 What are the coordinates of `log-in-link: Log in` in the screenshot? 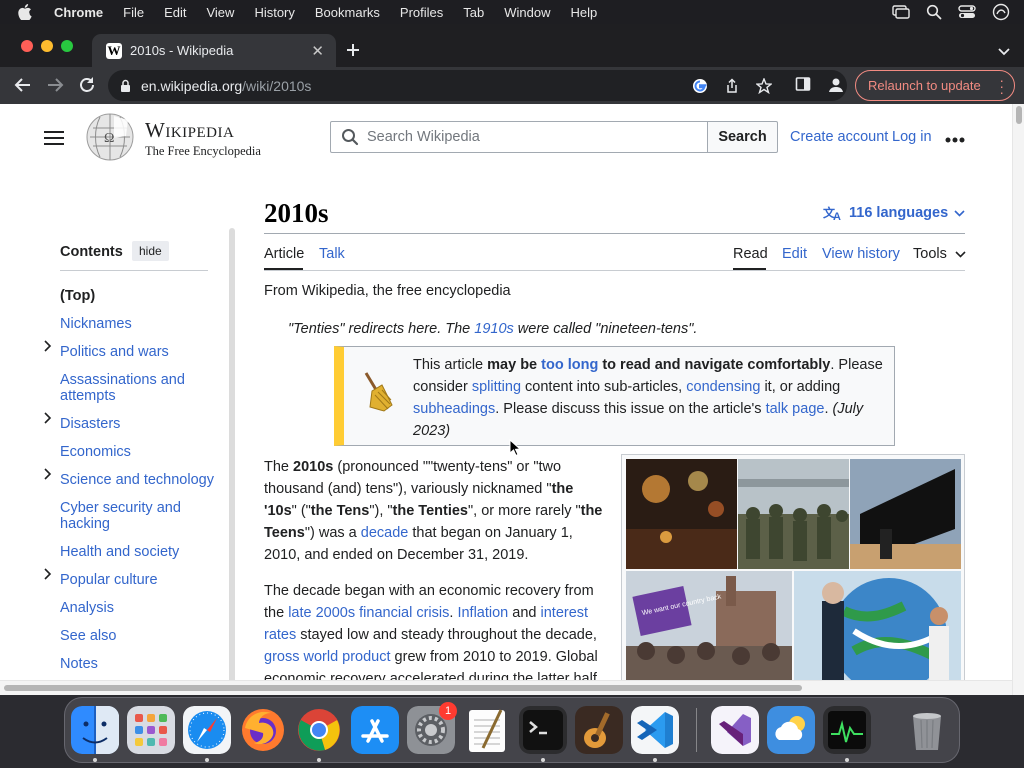 It's located at (912, 137).